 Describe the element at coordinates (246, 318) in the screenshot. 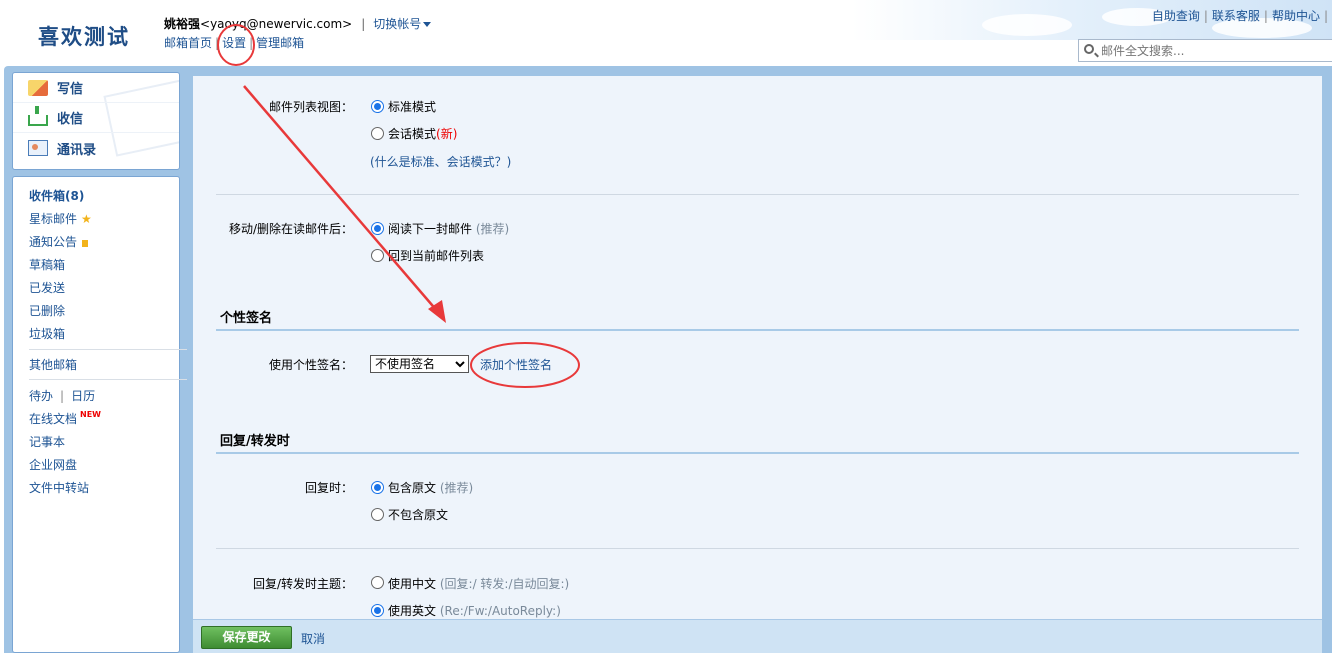

I see `signature-section-title: 个性签名` at that location.